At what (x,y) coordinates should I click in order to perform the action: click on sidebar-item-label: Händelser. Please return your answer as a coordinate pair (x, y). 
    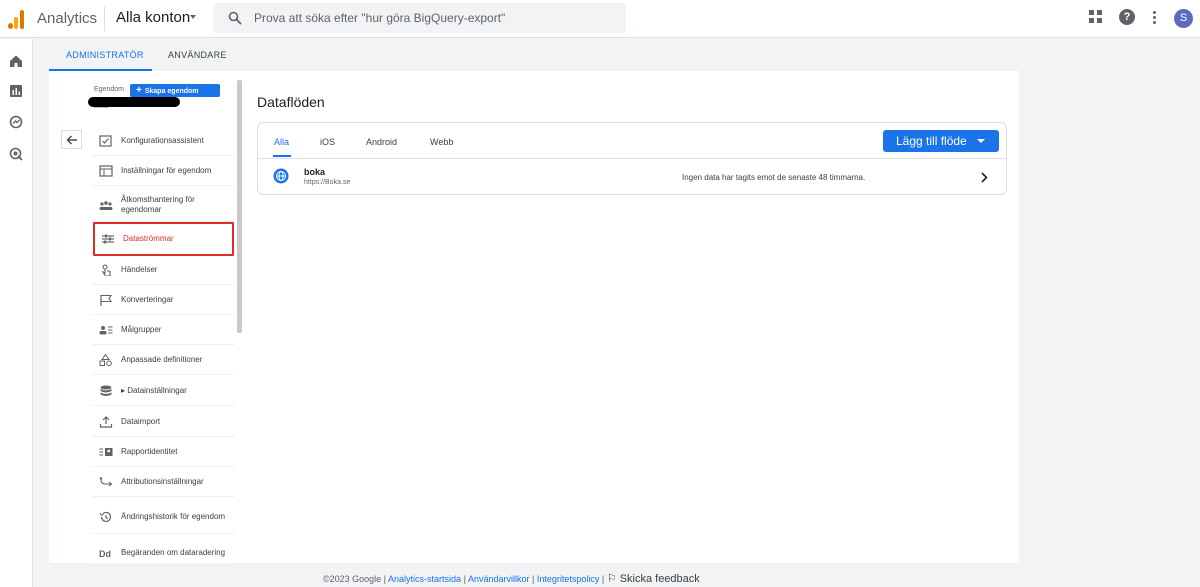
    Looking at the image, I should click on (139, 269).